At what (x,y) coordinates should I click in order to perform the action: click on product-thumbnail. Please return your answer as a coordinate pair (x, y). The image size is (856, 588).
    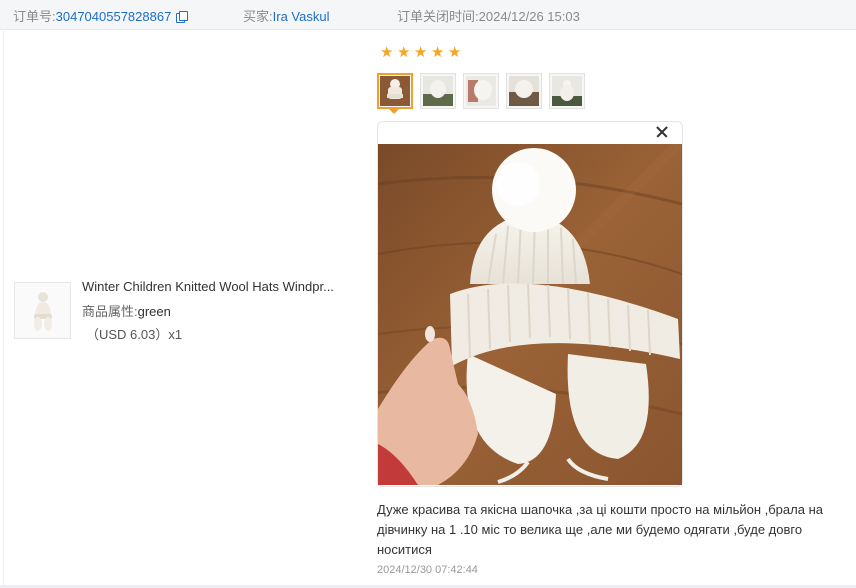
    Looking at the image, I should click on (42, 310).